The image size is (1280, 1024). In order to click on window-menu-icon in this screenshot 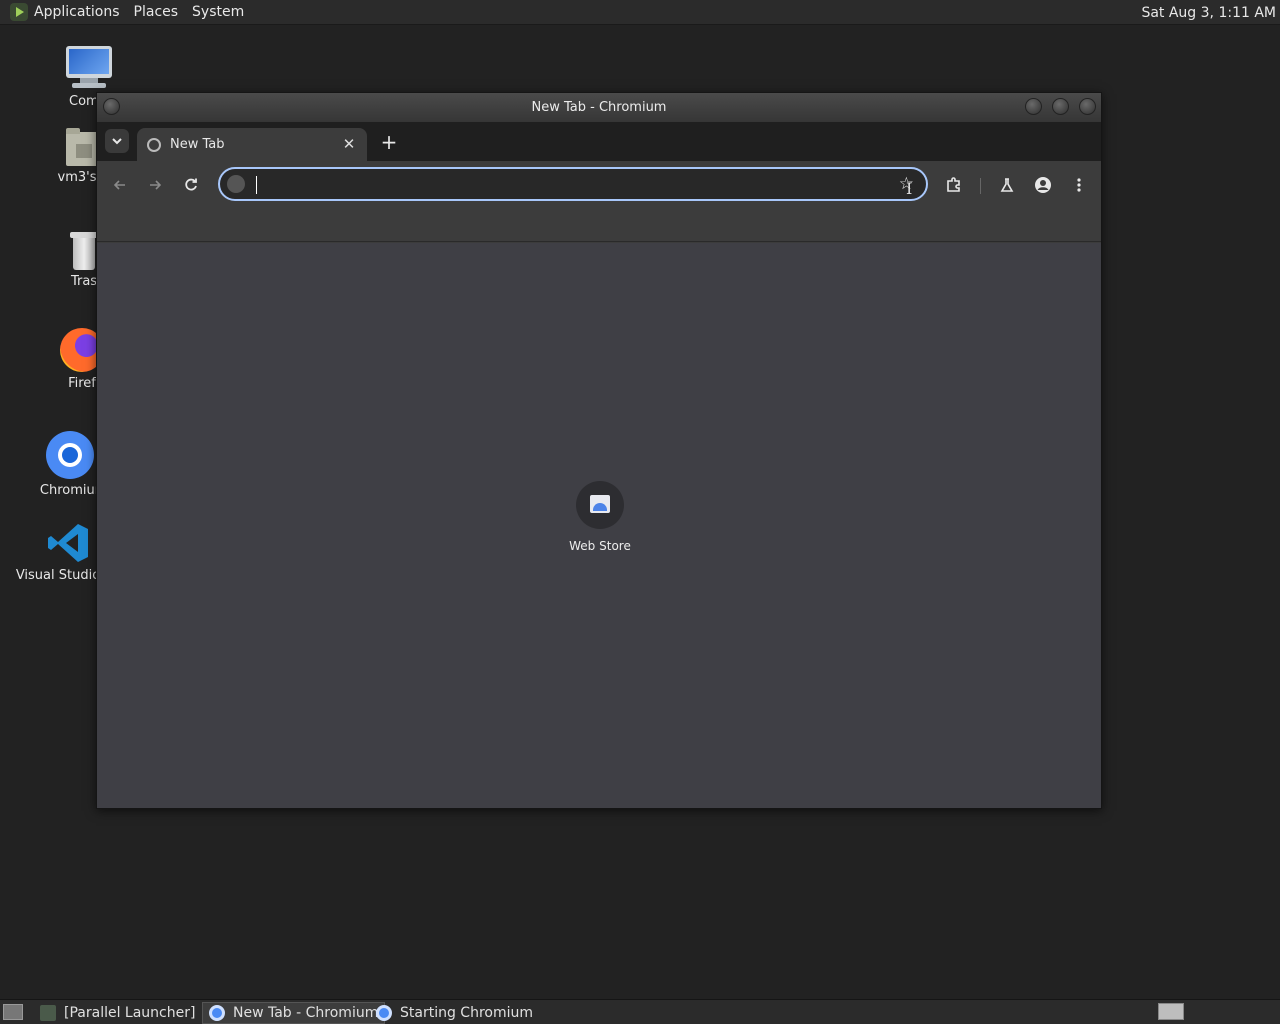, I will do `click(111, 106)`.